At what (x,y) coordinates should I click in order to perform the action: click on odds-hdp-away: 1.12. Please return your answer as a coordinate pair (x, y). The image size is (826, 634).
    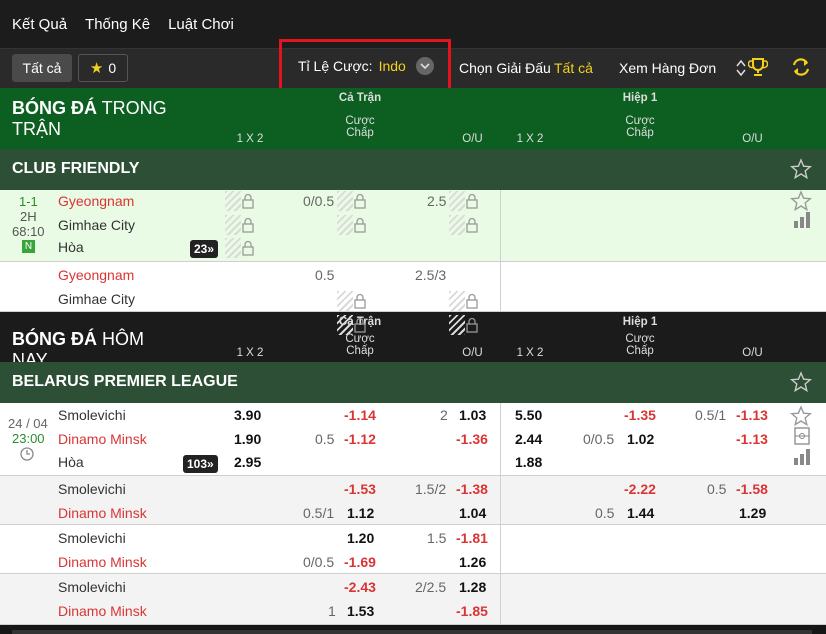
    Looking at the image, I should click on (360, 513).